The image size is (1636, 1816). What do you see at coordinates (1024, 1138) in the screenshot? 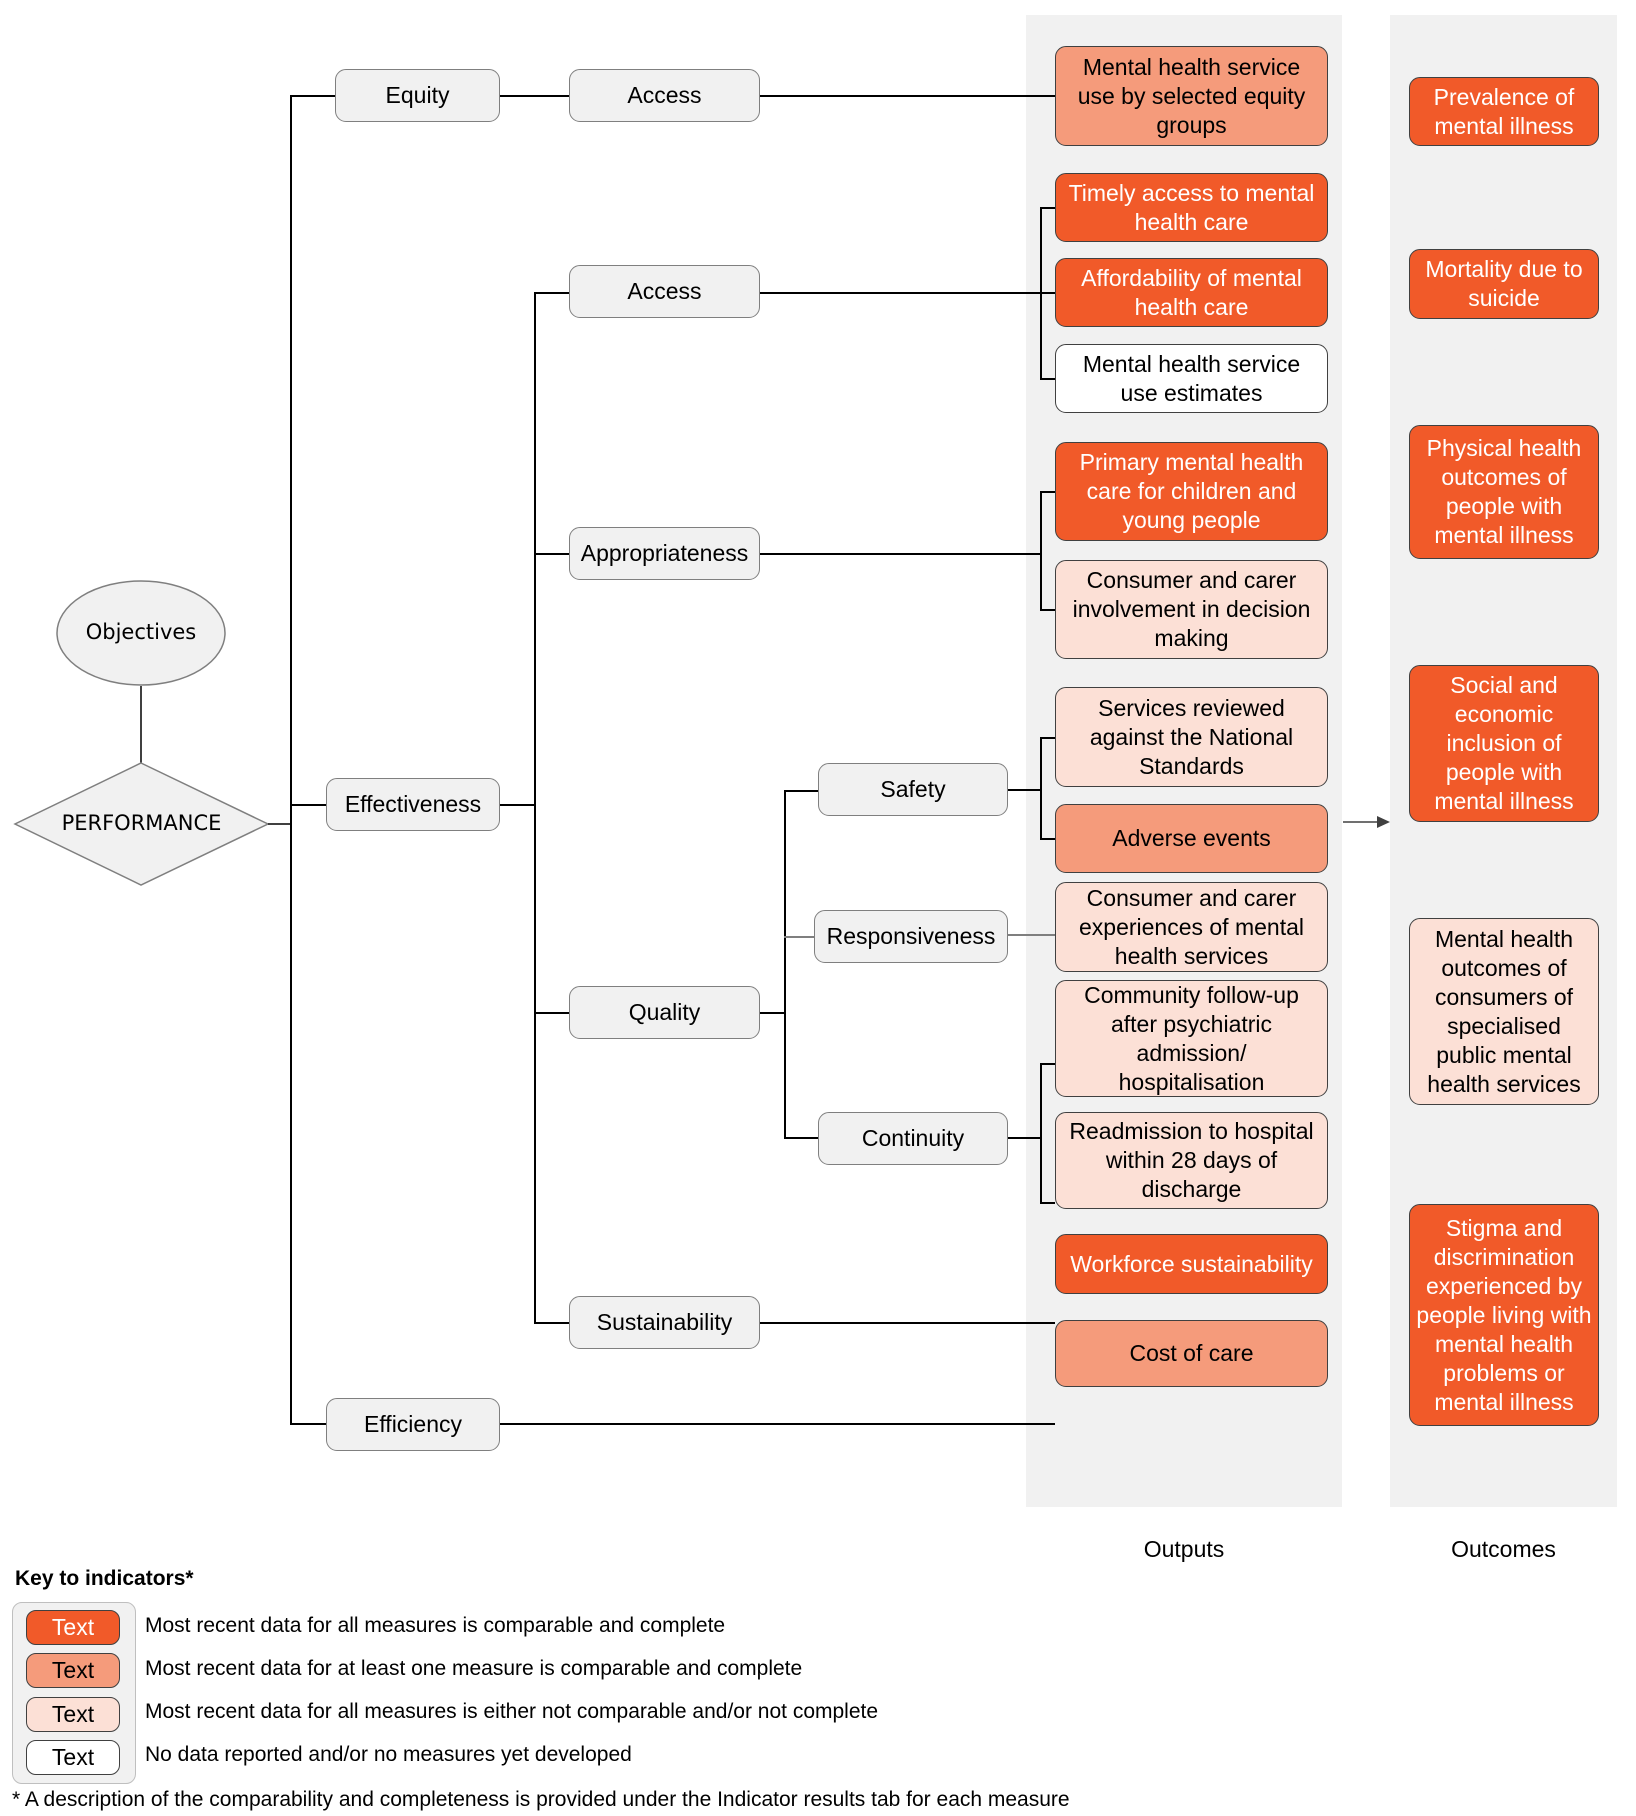
I see `continuity-output-connector` at bounding box center [1024, 1138].